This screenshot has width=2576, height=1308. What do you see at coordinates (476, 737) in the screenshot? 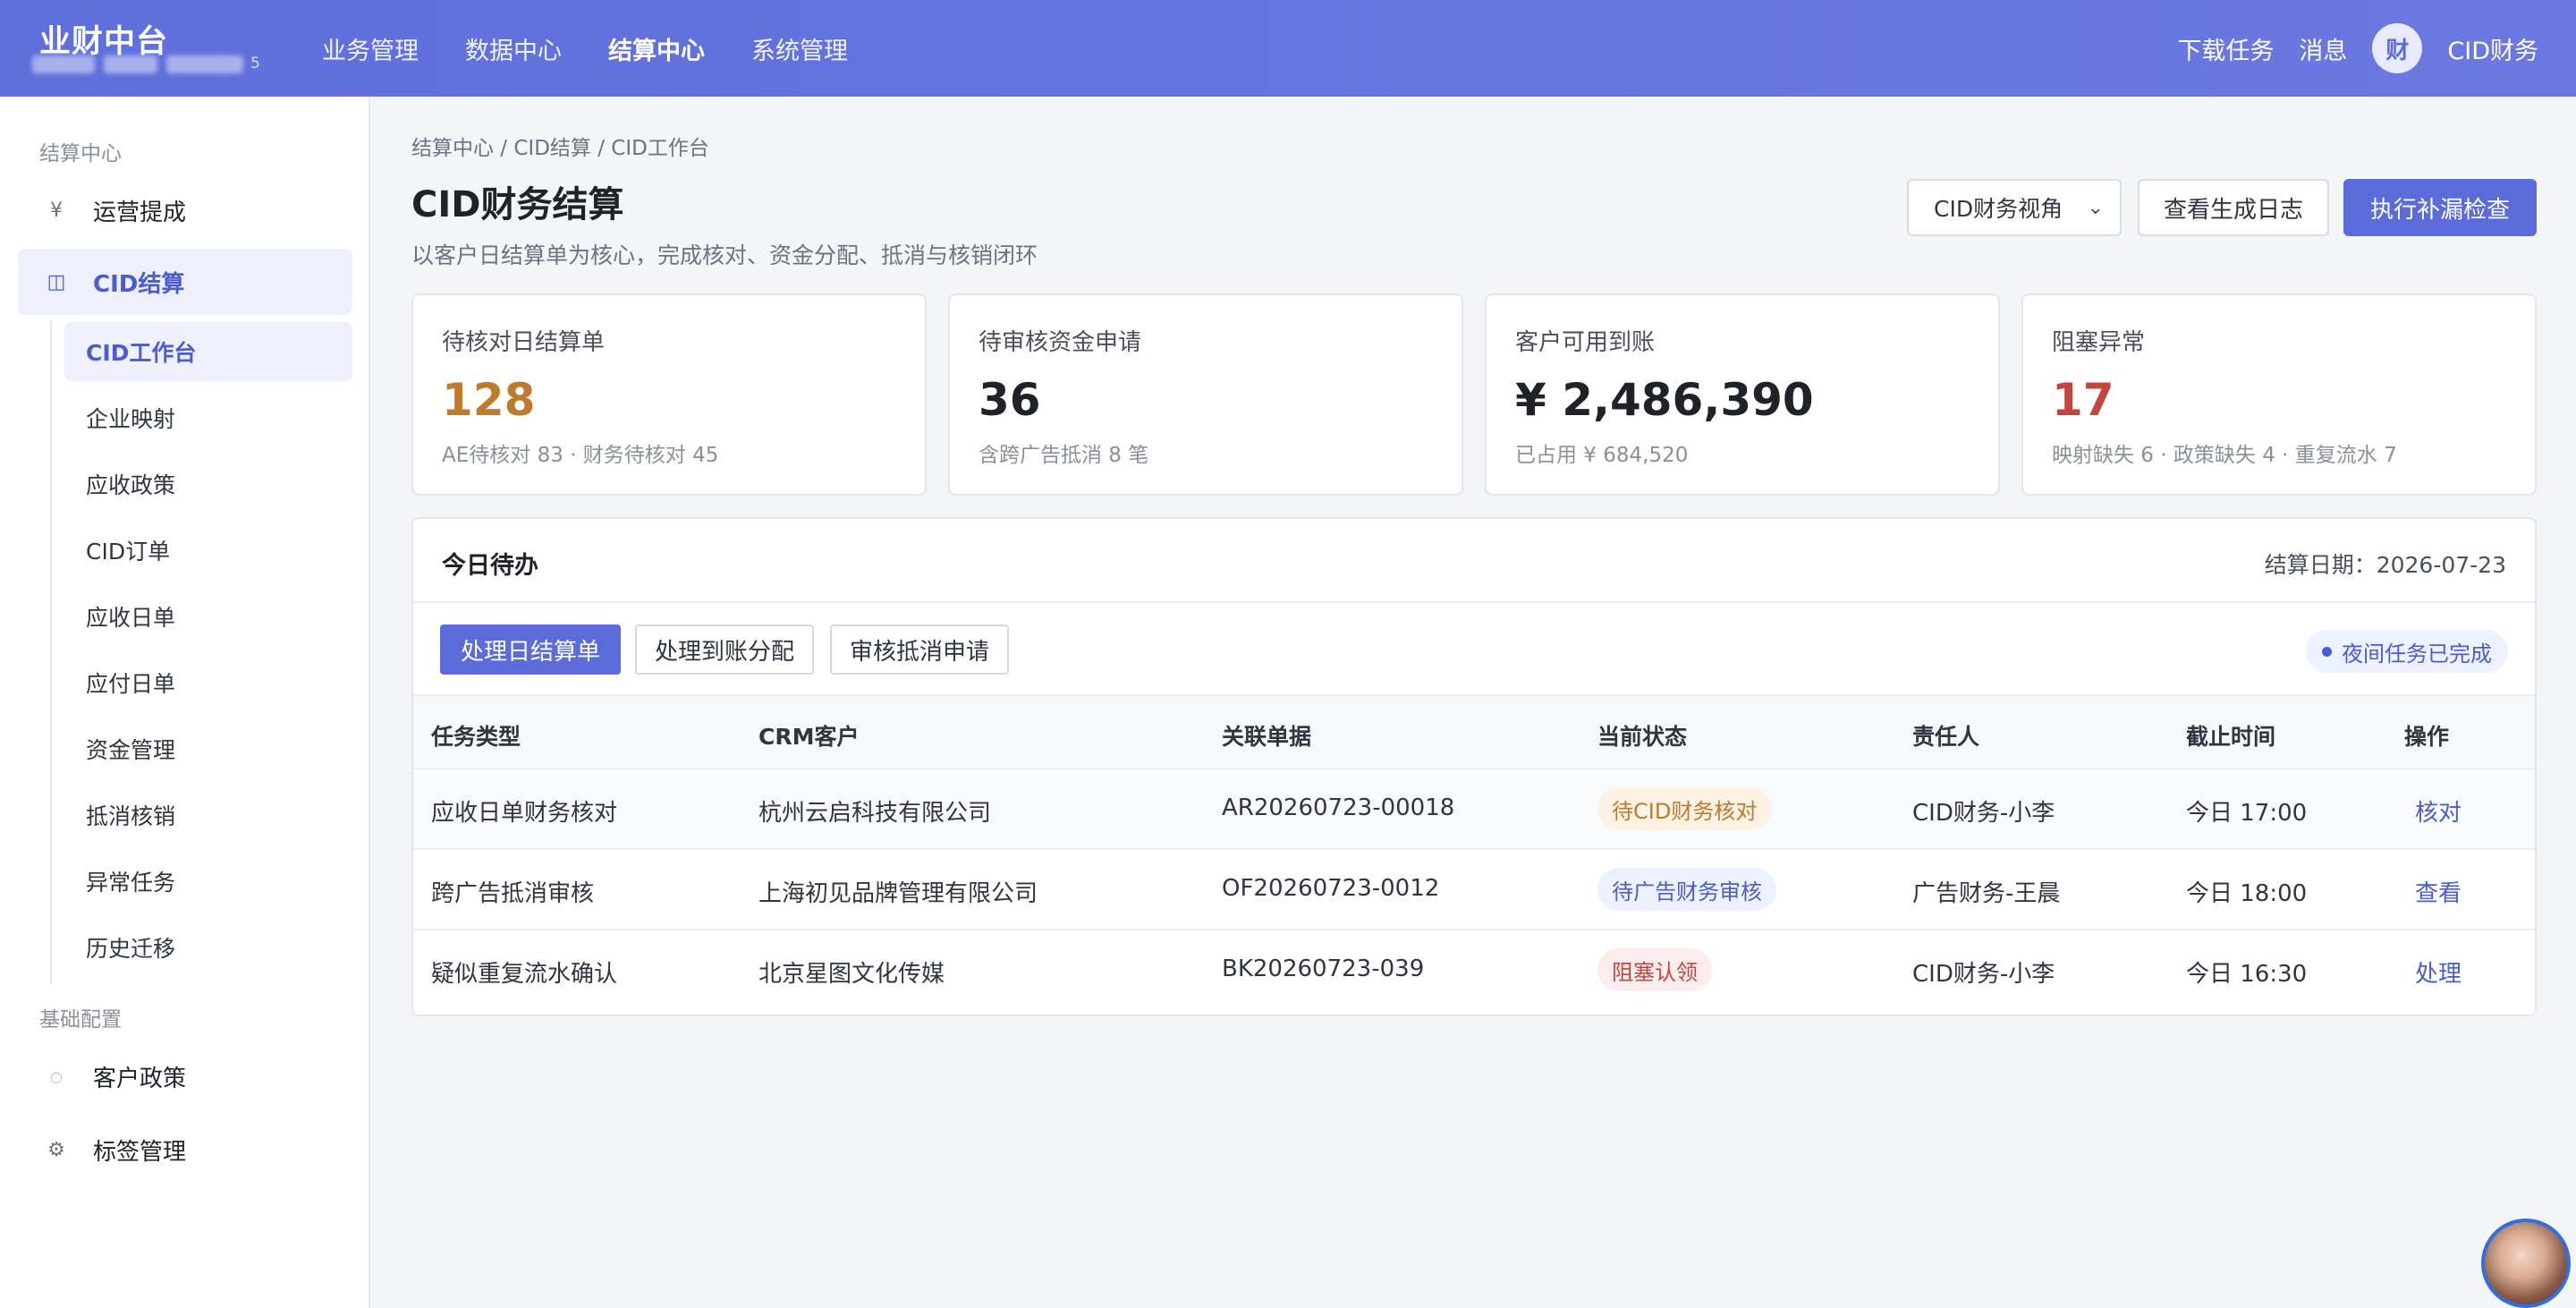
I see `col-task-type: 任务类型` at bounding box center [476, 737].